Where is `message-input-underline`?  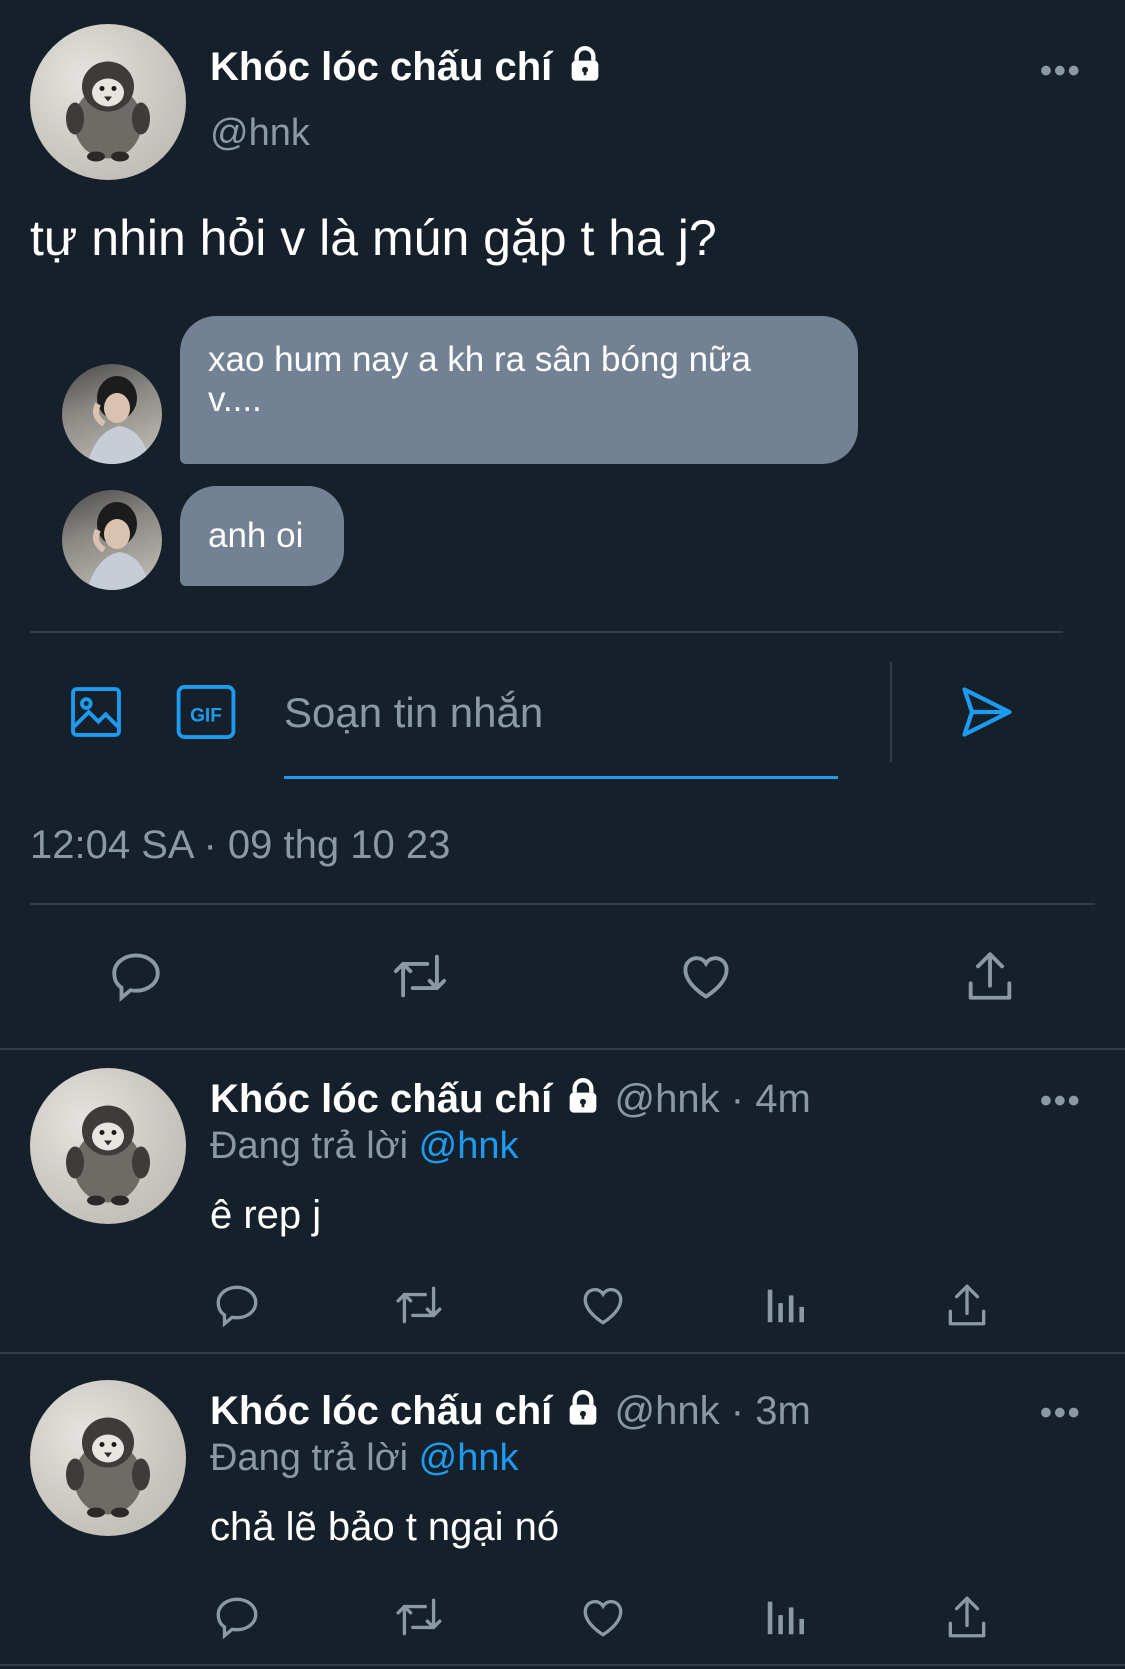 message-input-underline is located at coordinates (561, 777).